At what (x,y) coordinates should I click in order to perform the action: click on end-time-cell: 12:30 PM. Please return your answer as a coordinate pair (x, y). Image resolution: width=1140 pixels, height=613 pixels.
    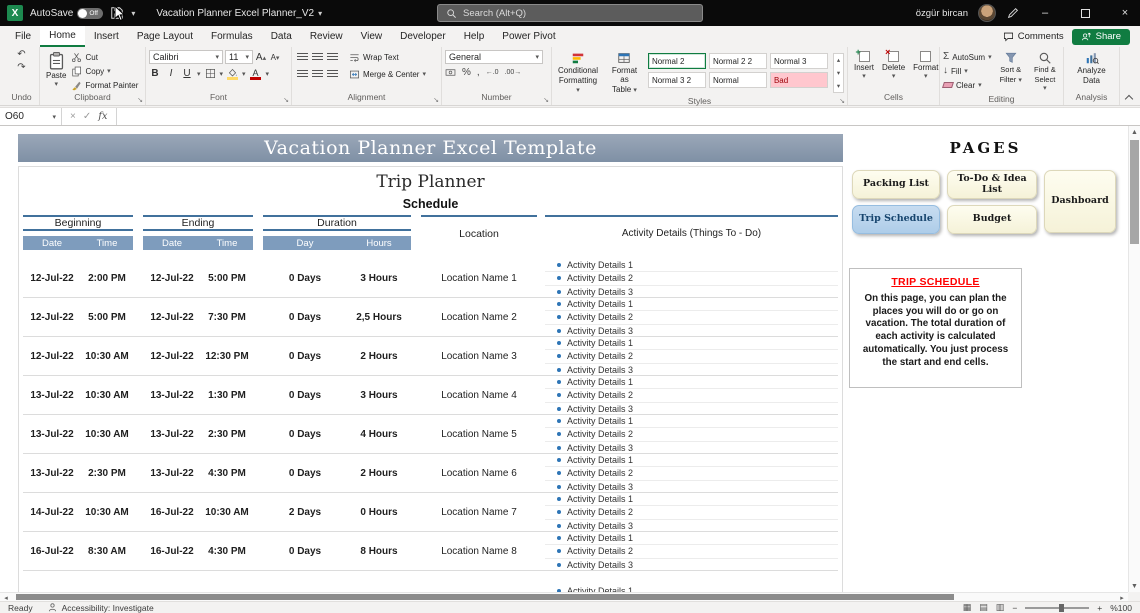
    Looking at the image, I should click on (227, 356).